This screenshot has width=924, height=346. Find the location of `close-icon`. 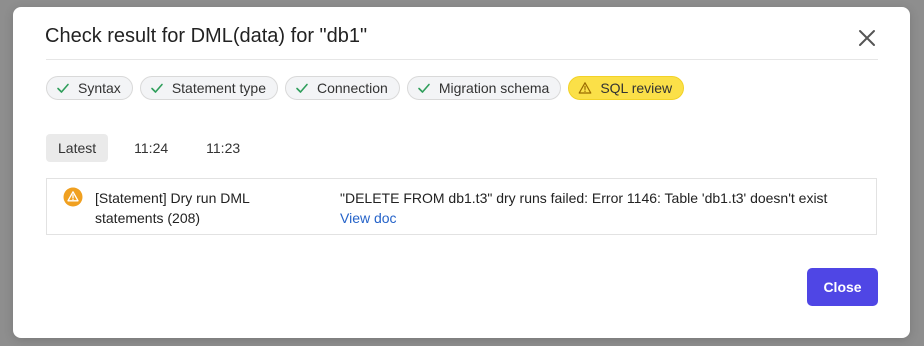

close-icon is located at coordinates (867, 38).